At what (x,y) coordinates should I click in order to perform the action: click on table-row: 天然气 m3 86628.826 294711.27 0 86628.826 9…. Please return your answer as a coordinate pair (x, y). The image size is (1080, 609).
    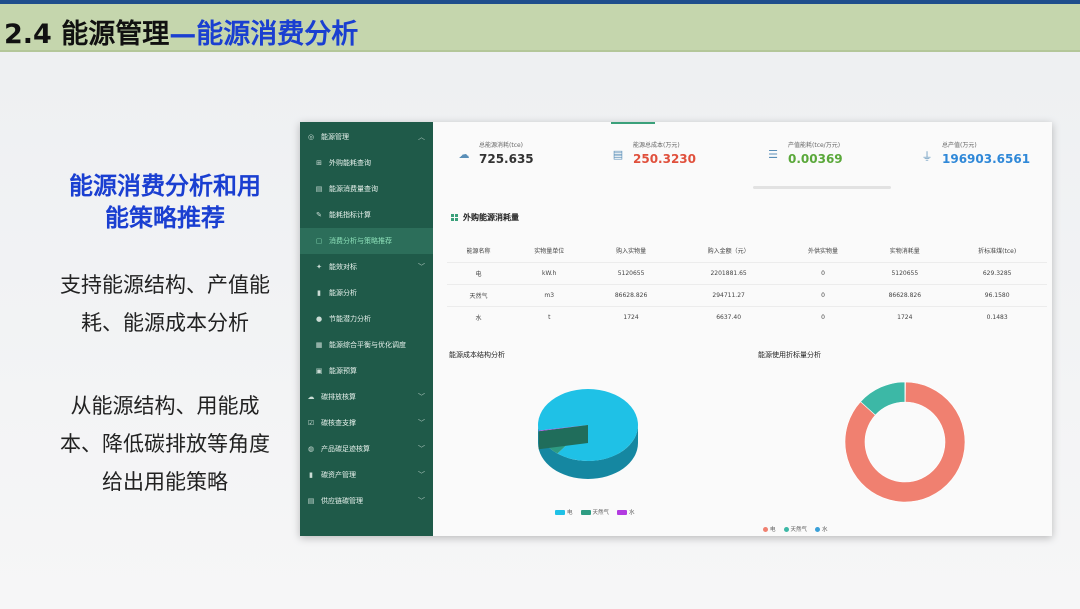
    Looking at the image, I should click on (747, 294).